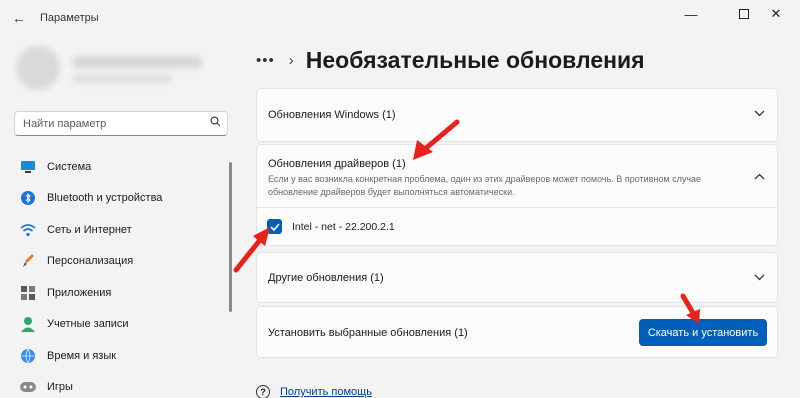 This screenshot has height=398, width=800. I want to click on bluetooth-icon, so click(28, 198).